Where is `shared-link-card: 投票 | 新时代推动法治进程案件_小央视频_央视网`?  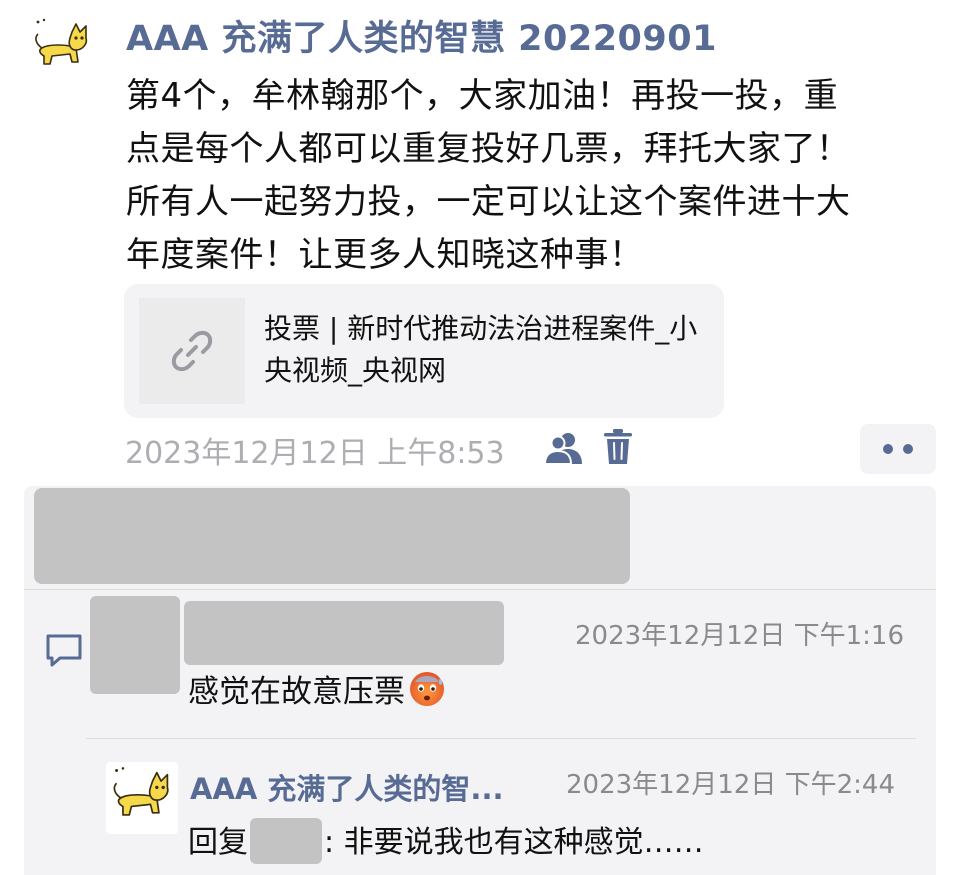 shared-link-card: 投票 | 新时代推动法治进程案件_小央视频_央视网 is located at coordinates (424, 351).